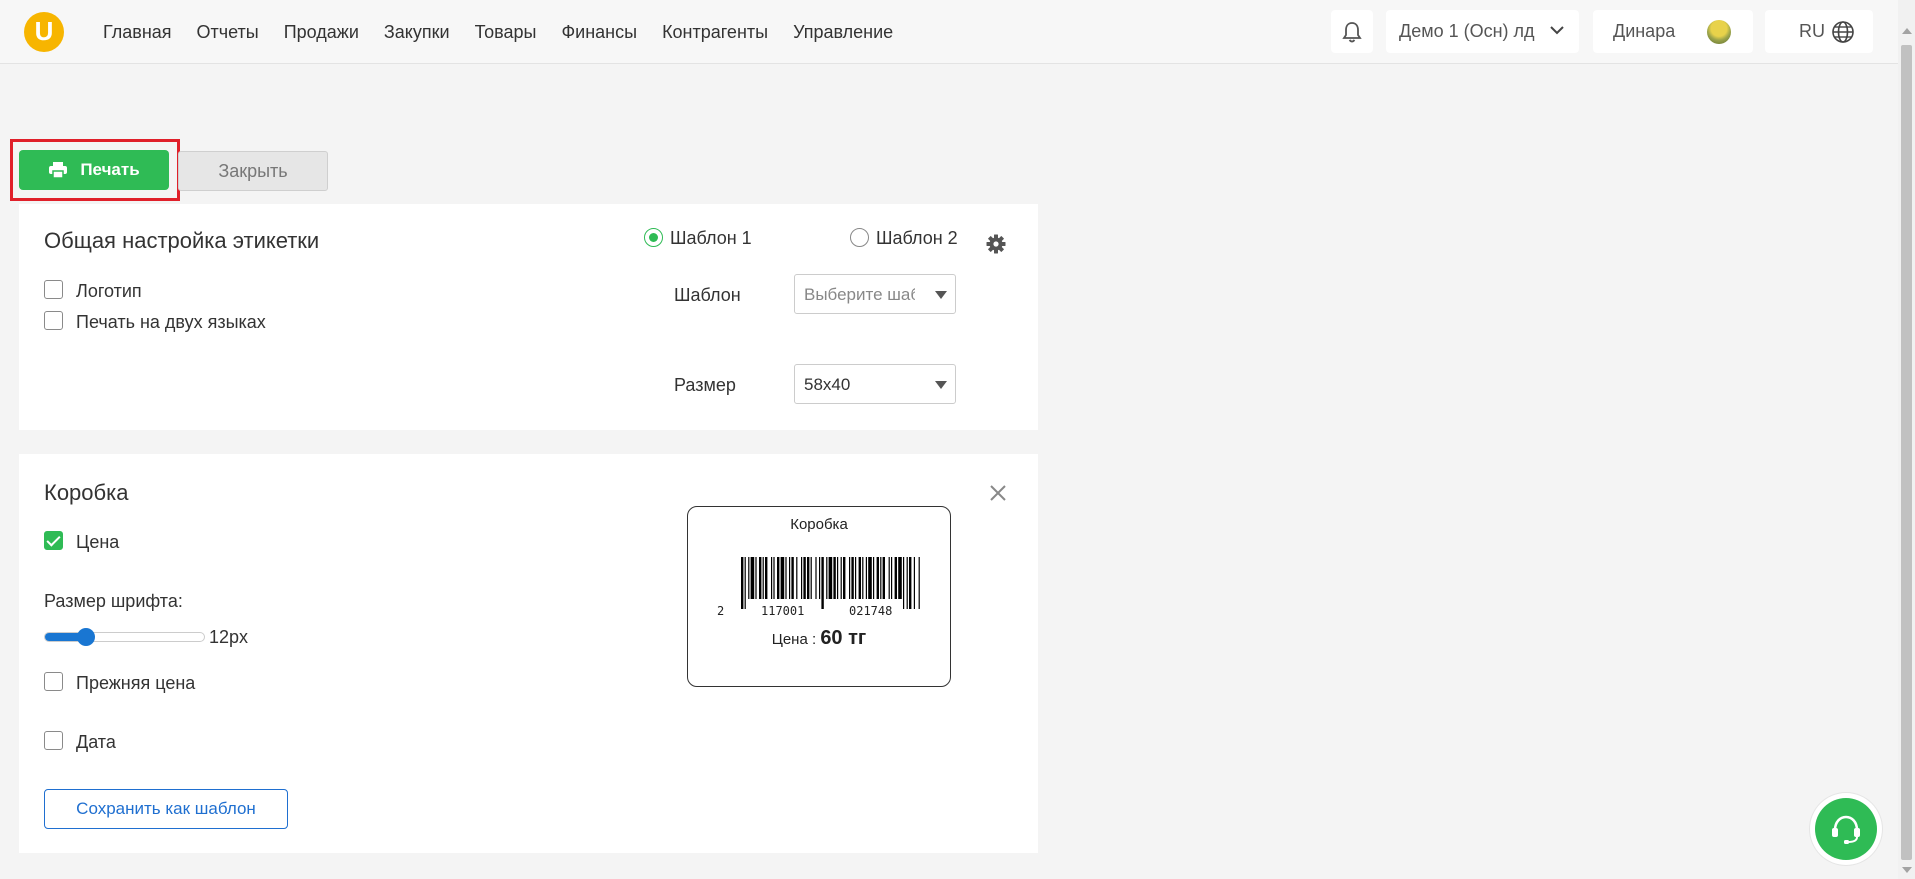 The height and width of the screenshot is (879, 1915). I want to click on notifications-button, so click(1352, 31).